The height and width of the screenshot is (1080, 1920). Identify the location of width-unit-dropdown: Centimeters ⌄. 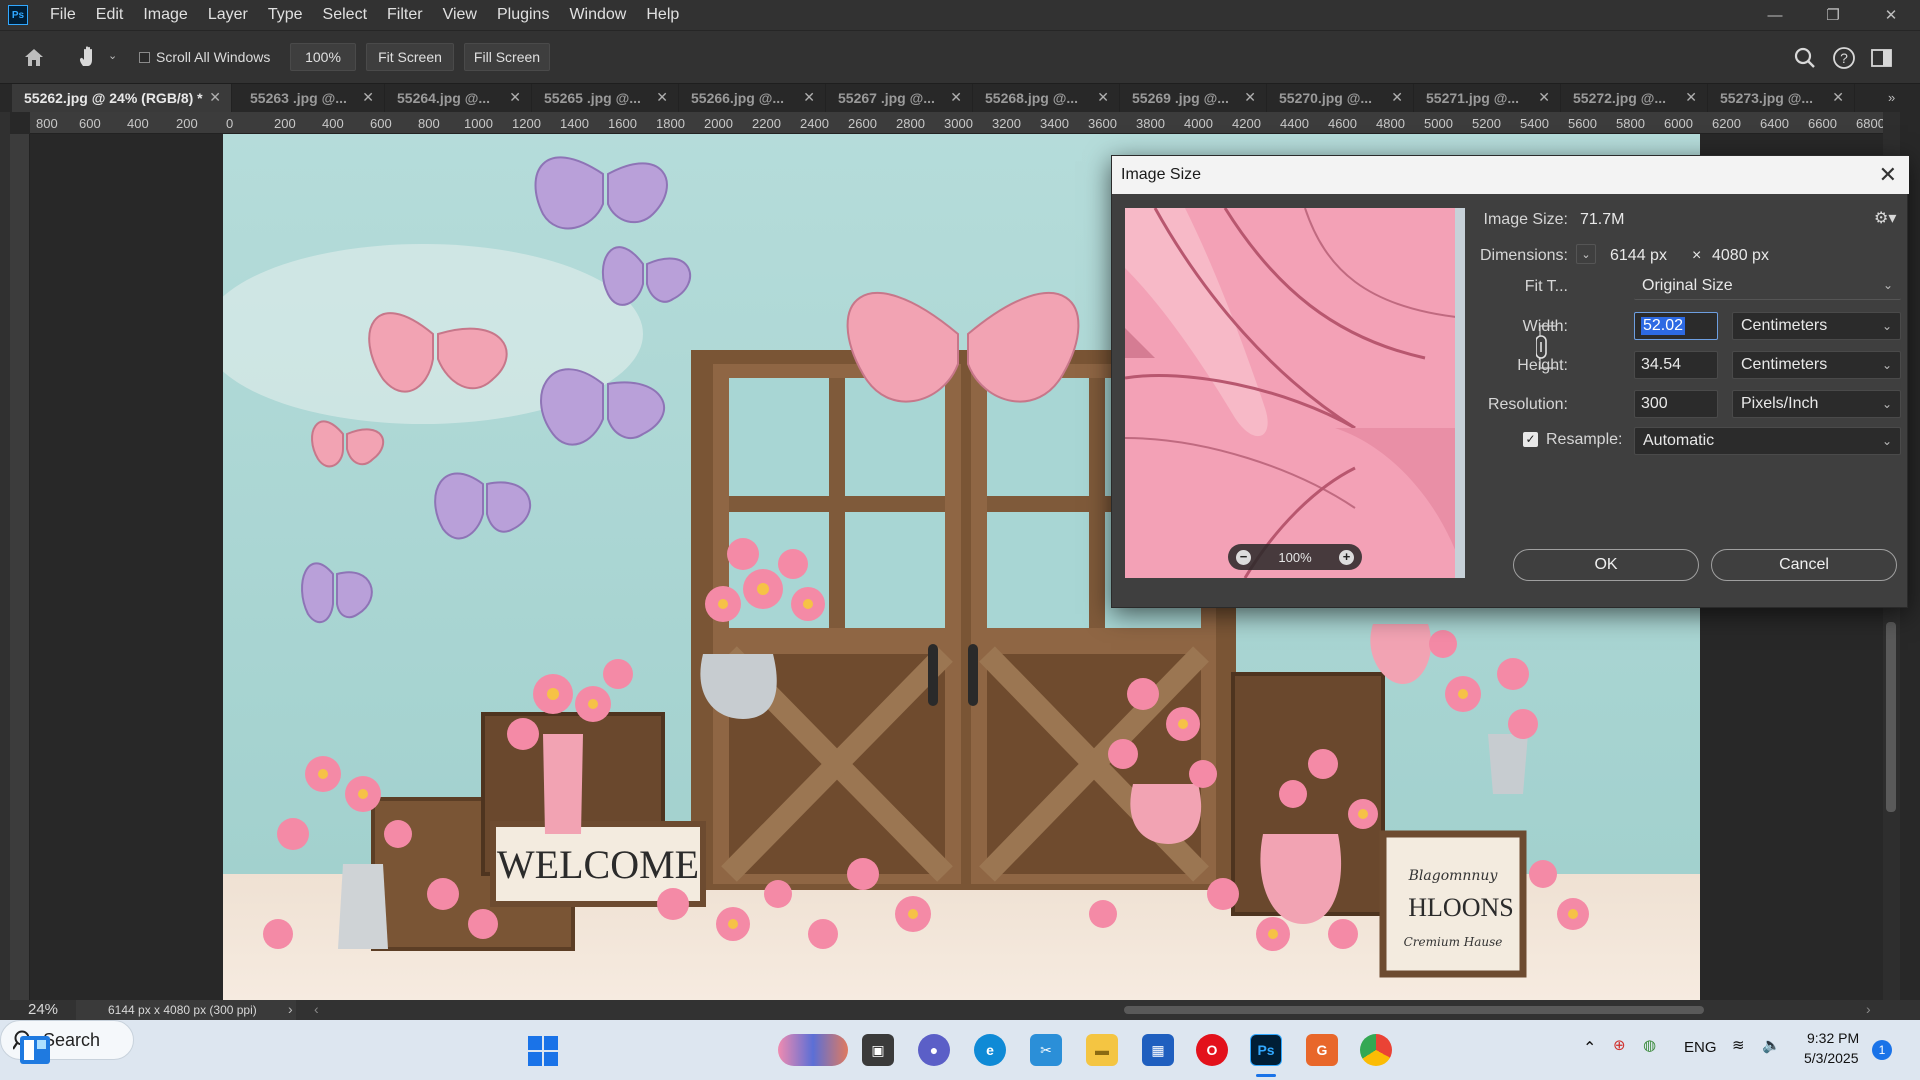
(1816, 326).